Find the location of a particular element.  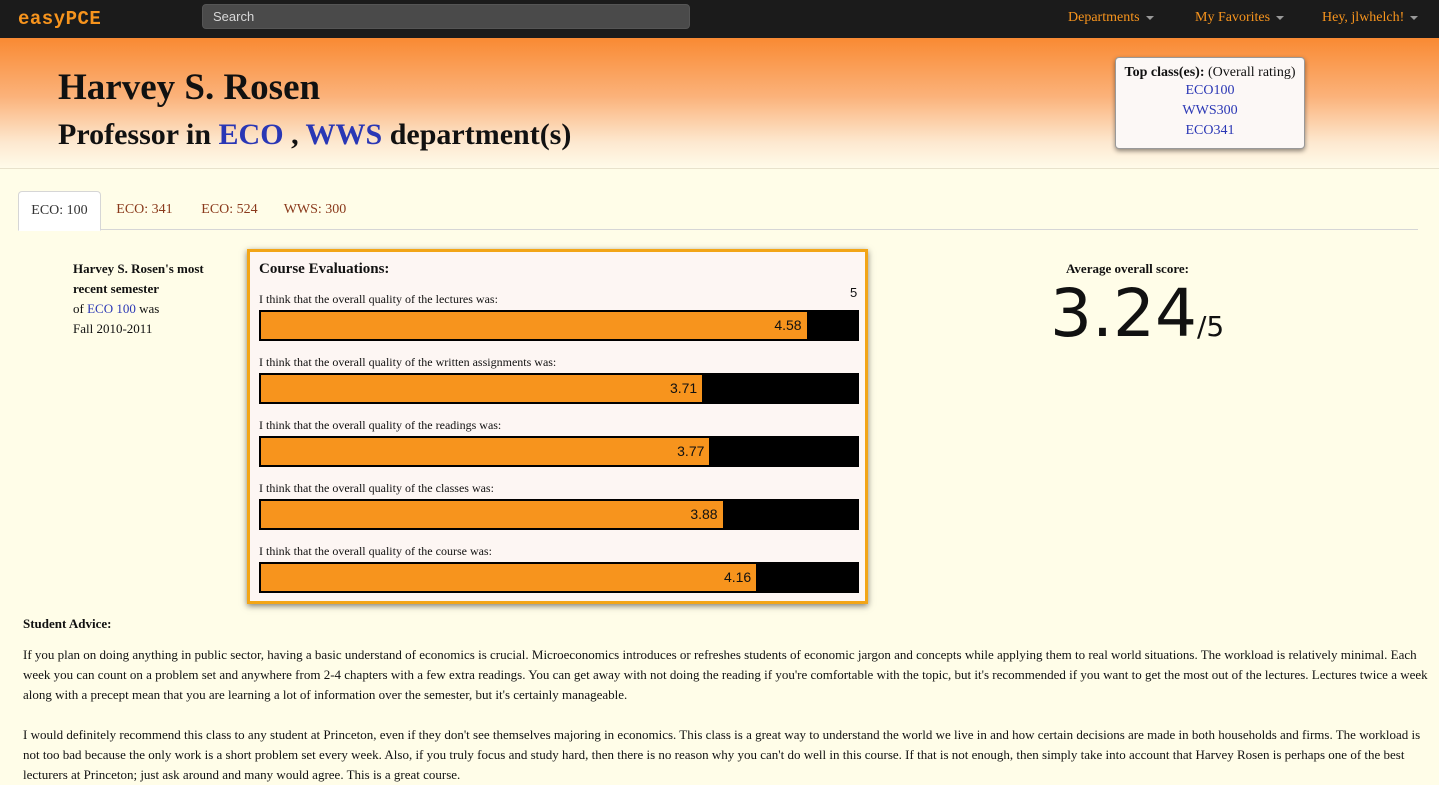

eval-bar-fill: 3.77 is located at coordinates (485, 451).